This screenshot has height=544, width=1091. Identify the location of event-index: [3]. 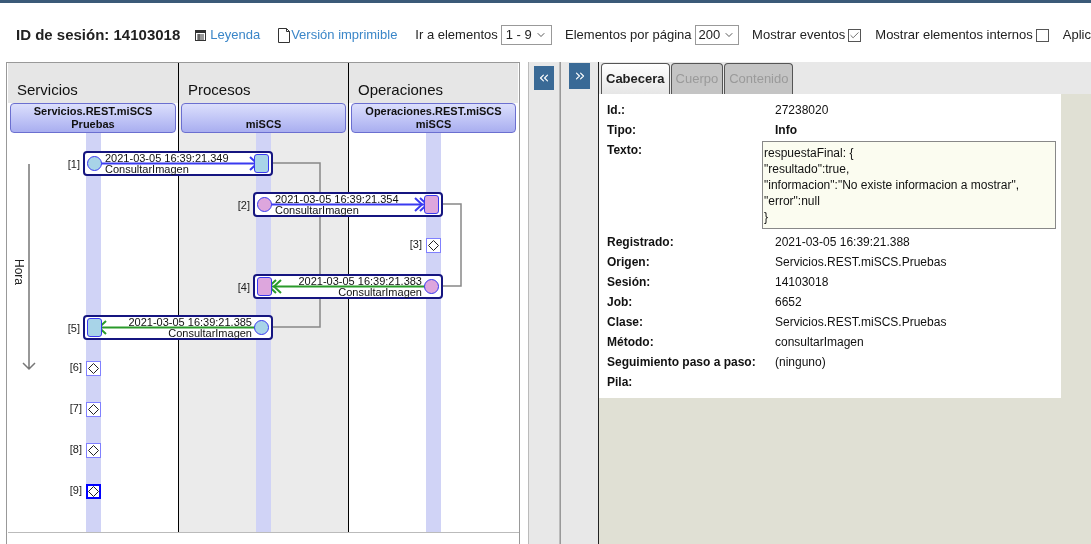
(415, 244).